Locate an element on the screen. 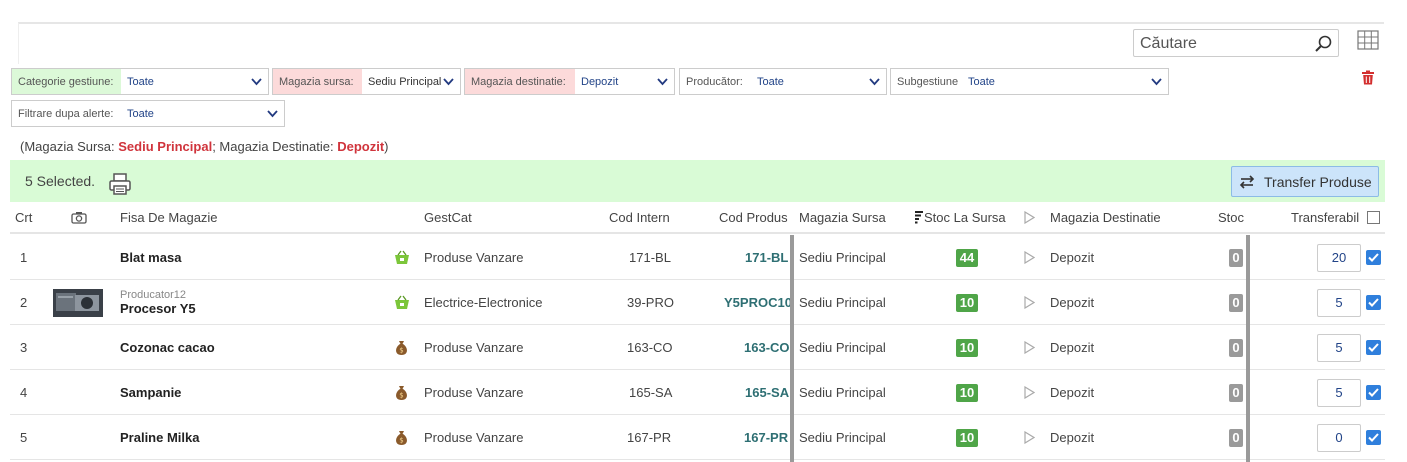 This screenshot has width=1407, height=462. row-cod-produs: 163-CO is located at coordinates (767, 347).